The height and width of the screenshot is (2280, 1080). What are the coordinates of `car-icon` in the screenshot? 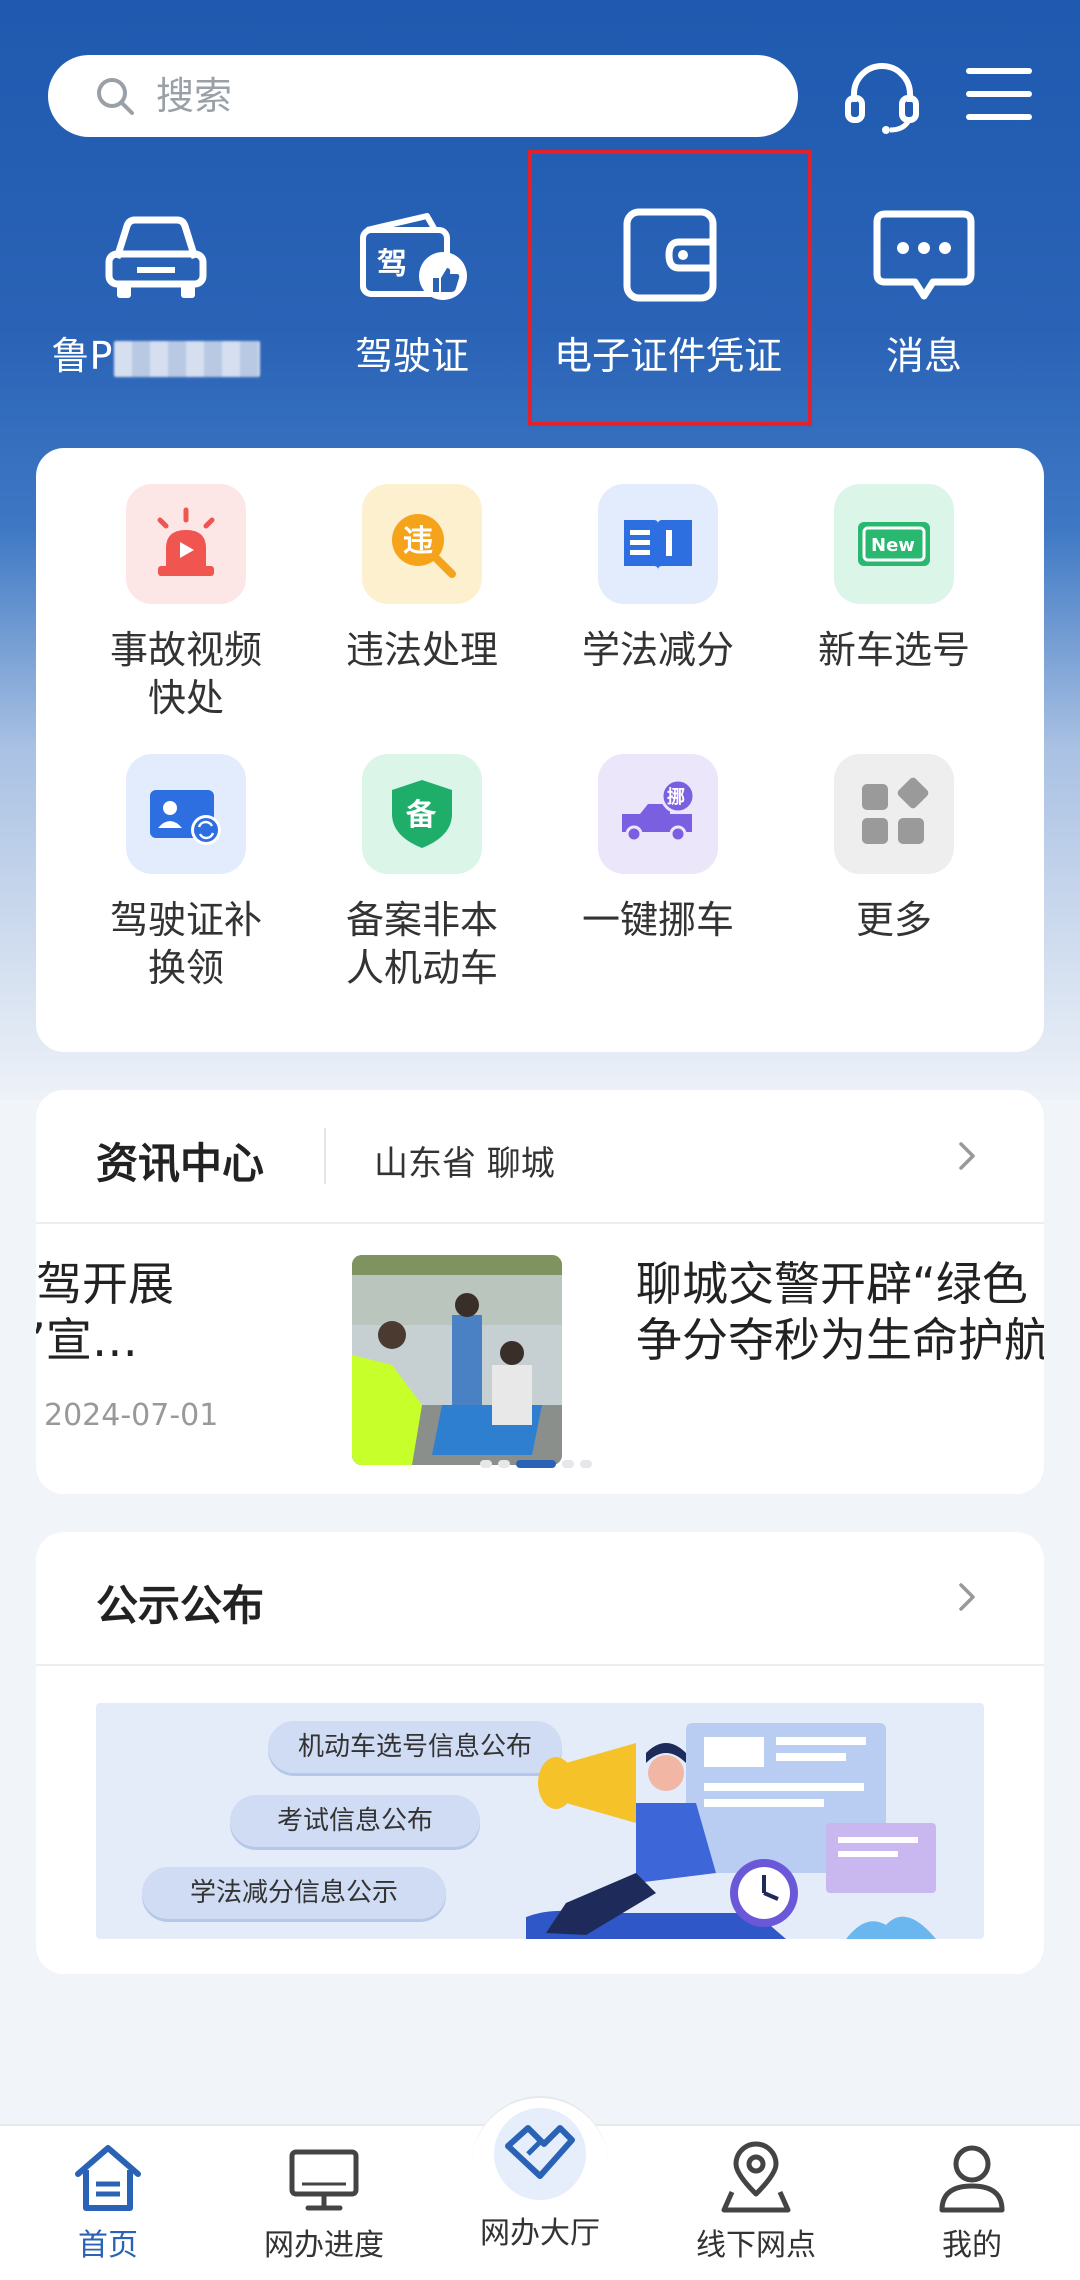 It's located at (156, 257).